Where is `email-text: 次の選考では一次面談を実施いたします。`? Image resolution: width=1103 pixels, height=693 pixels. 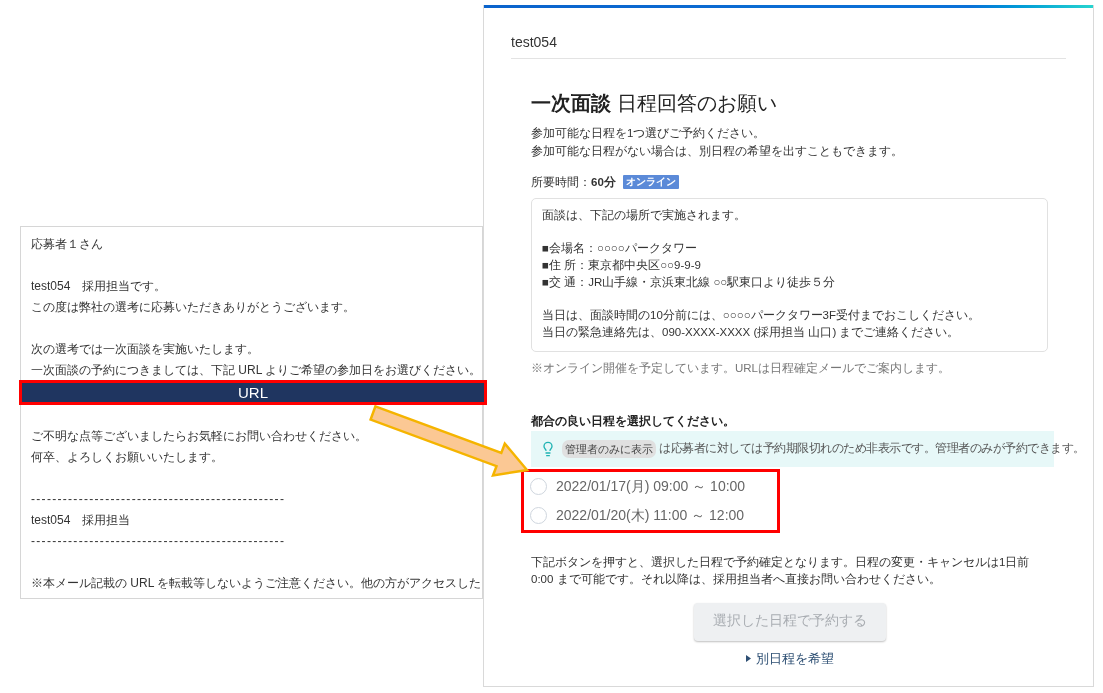
email-text: 次の選考では一次面談を実施いたします。 is located at coordinates (145, 349).